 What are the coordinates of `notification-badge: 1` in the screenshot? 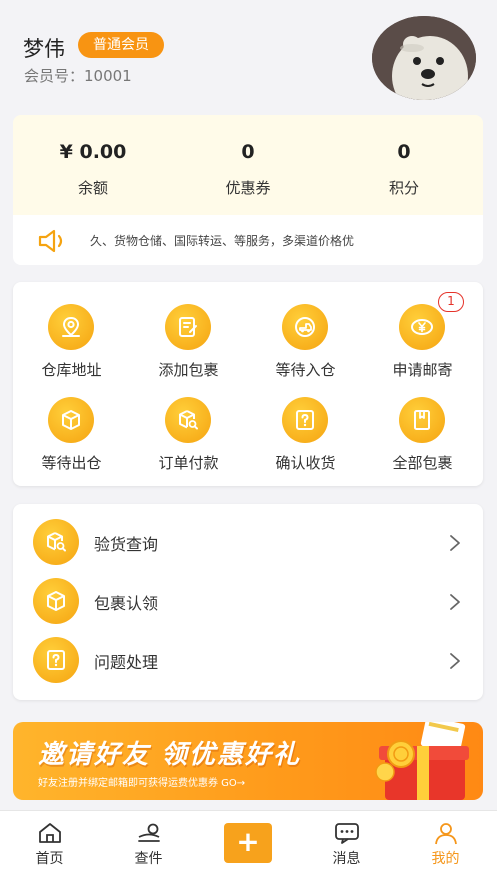 It's located at (451, 302).